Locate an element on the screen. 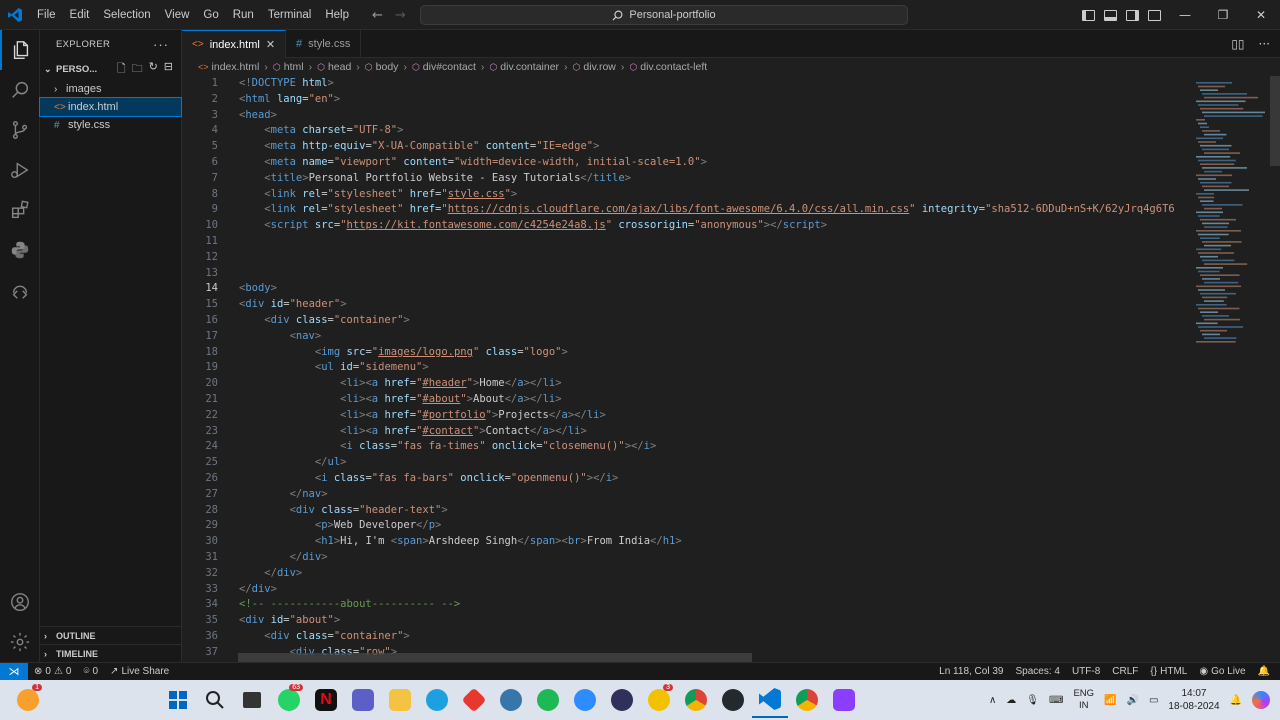 The width and height of the screenshot is (1280, 720). horizontal-scrollbar is located at coordinates (495, 657).